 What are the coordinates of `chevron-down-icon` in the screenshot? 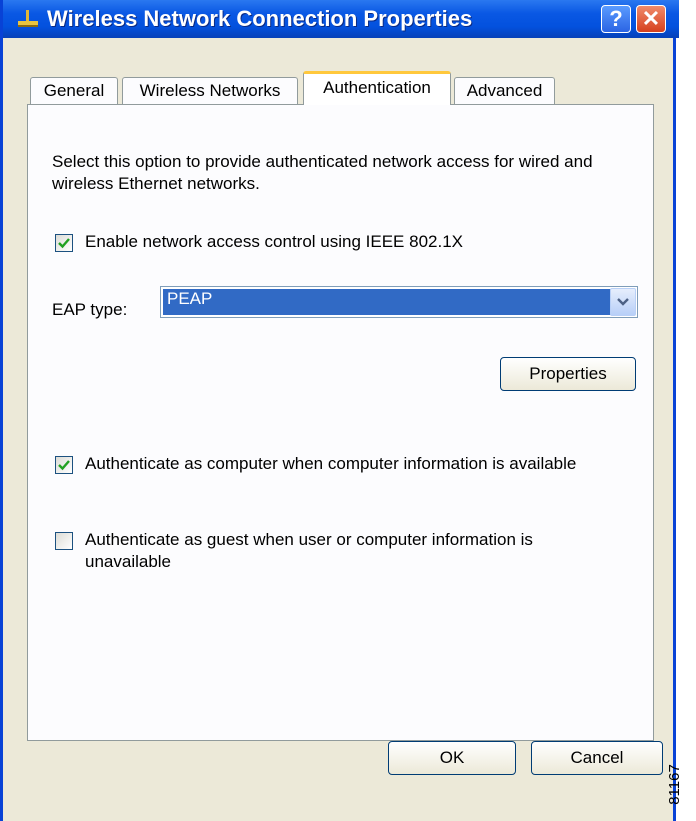 It's located at (623, 302).